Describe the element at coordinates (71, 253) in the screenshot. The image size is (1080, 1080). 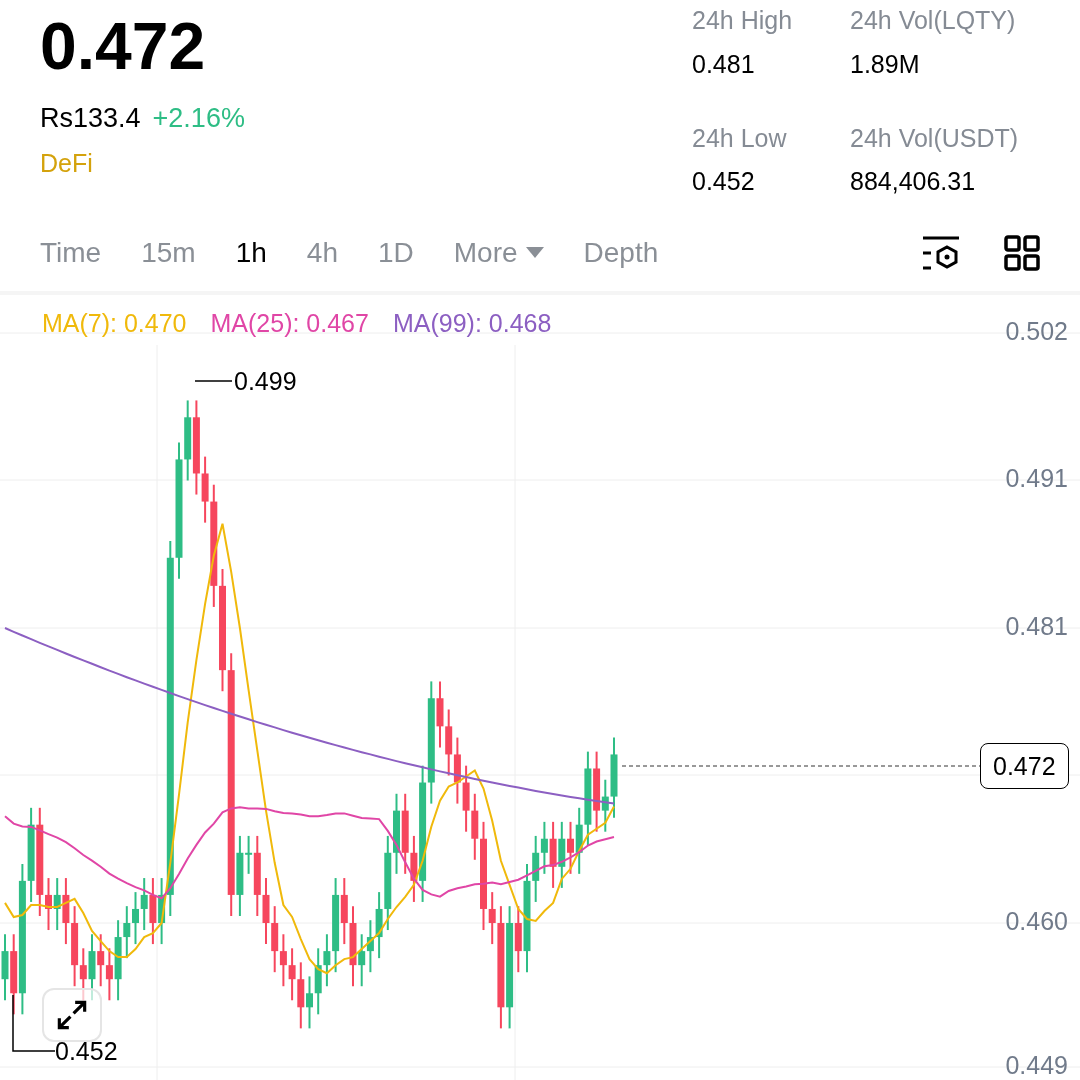
I see `interval-tab: Time` at that location.